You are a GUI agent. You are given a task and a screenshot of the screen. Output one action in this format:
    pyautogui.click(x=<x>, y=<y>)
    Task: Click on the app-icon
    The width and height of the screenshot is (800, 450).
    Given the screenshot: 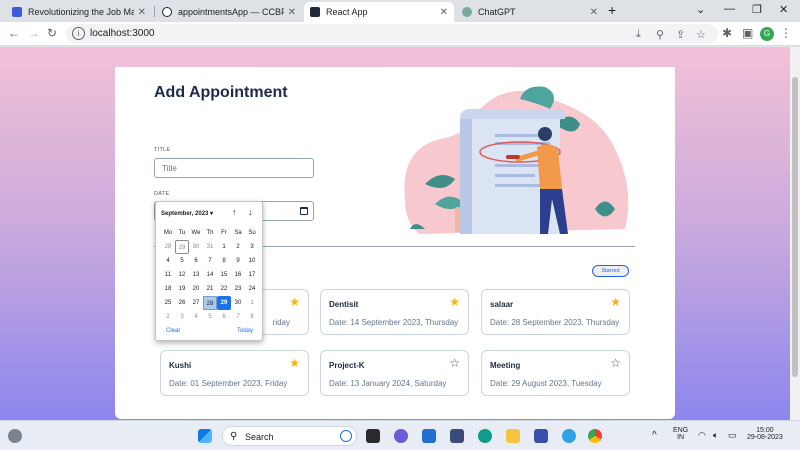 What is the action you would take?
    pyautogui.click(x=541, y=436)
    